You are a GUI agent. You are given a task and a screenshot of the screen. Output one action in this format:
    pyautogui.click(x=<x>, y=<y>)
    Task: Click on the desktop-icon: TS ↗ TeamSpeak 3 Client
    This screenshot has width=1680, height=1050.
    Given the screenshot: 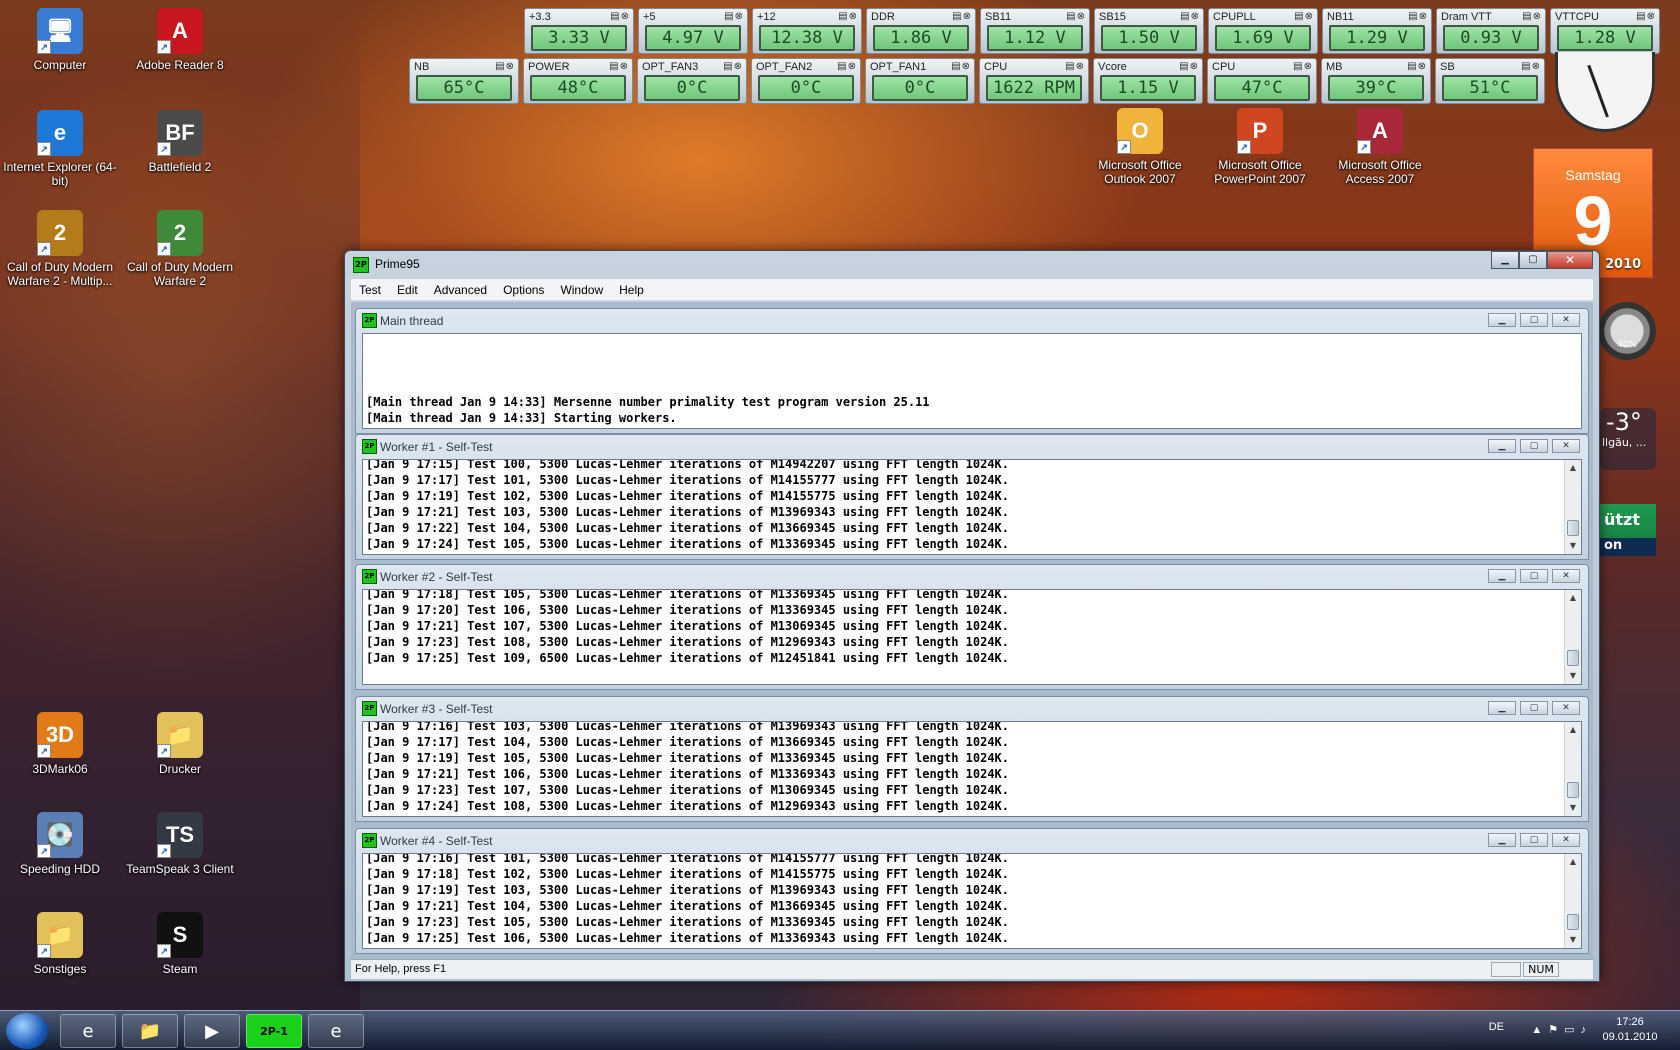 What is the action you would take?
    pyautogui.click(x=180, y=844)
    